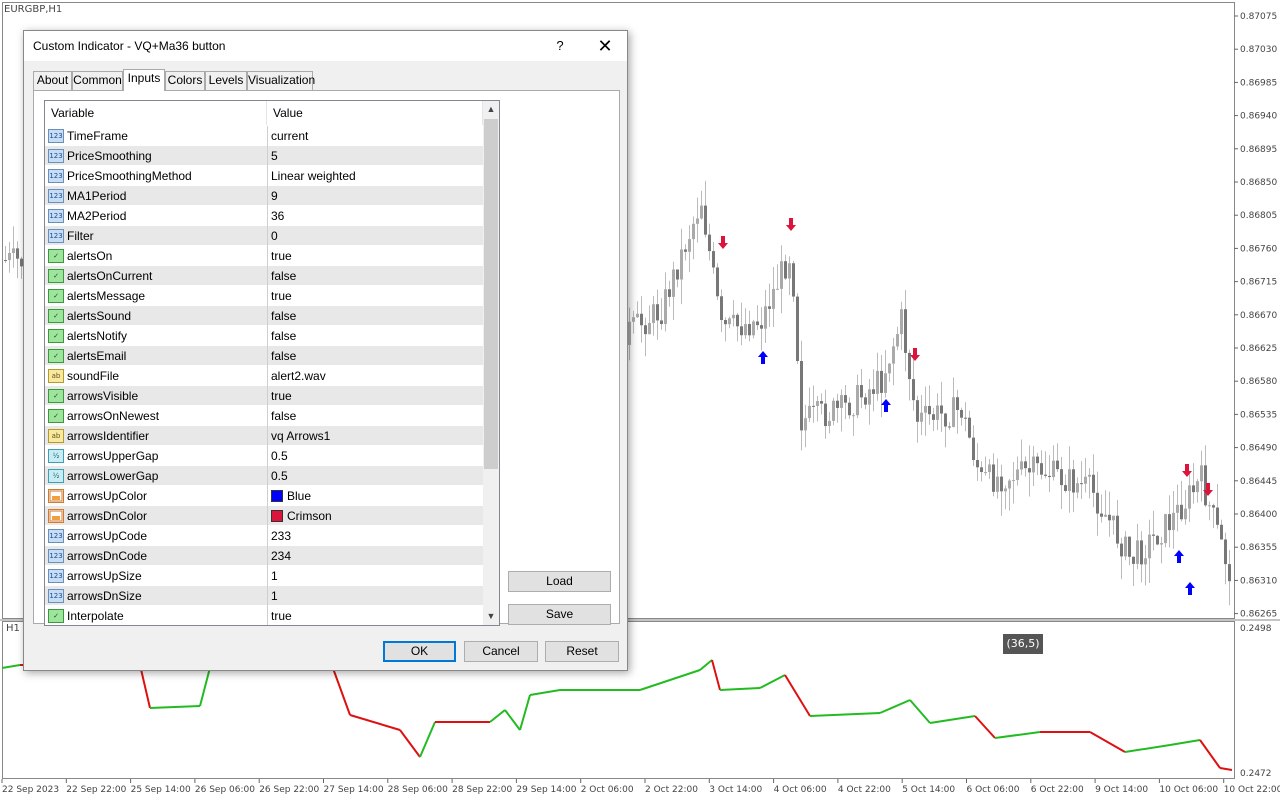 This screenshot has height=800, width=1280. Describe the element at coordinates (185, 80) in the screenshot. I see `tab-colors: Colors` at that location.